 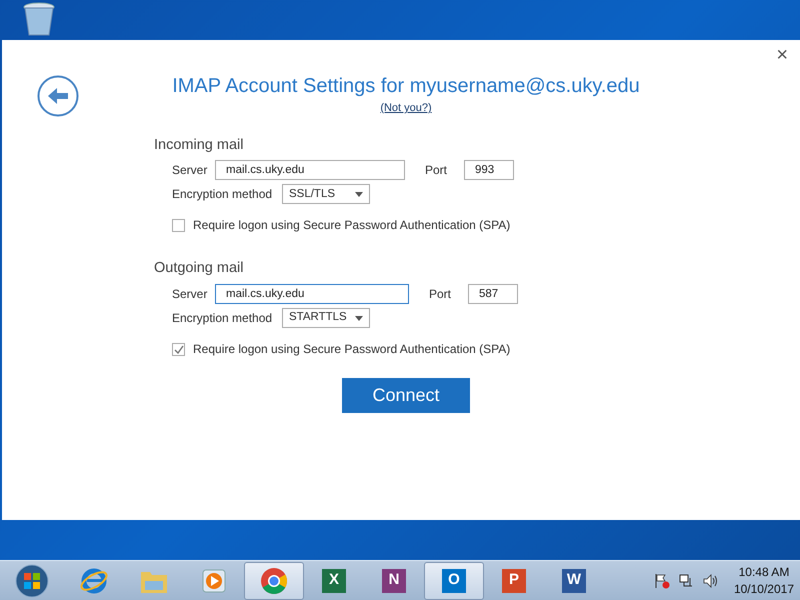 I want to click on encryption-dropdown: STARTTLS, so click(x=326, y=318).